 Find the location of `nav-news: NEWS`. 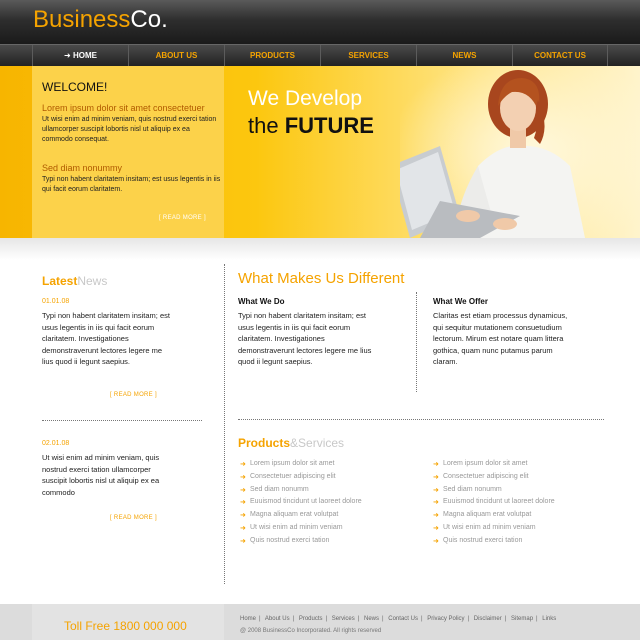

nav-news: NEWS is located at coordinates (464, 56).